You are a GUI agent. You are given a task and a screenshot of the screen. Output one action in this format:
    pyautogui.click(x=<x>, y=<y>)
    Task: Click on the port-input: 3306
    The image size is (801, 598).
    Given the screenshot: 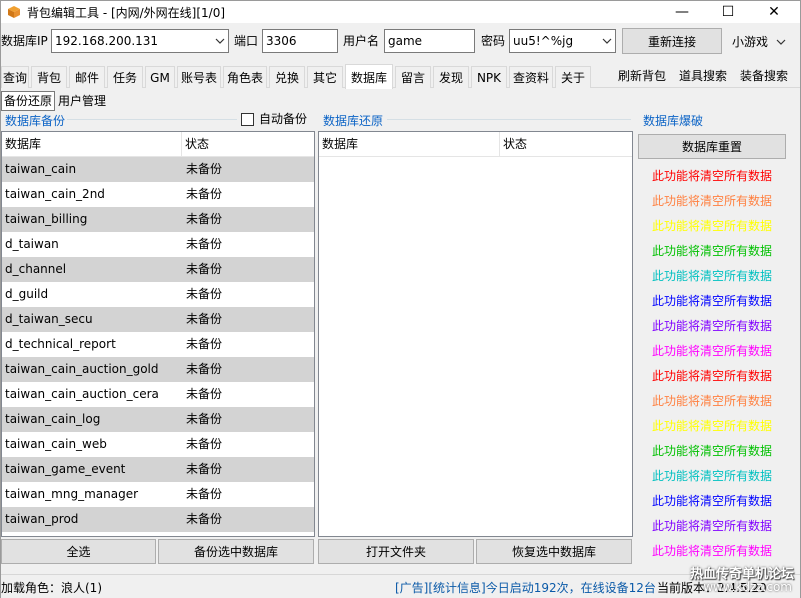 What is the action you would take?
    pyautogui.click(x=300, y=41)
    